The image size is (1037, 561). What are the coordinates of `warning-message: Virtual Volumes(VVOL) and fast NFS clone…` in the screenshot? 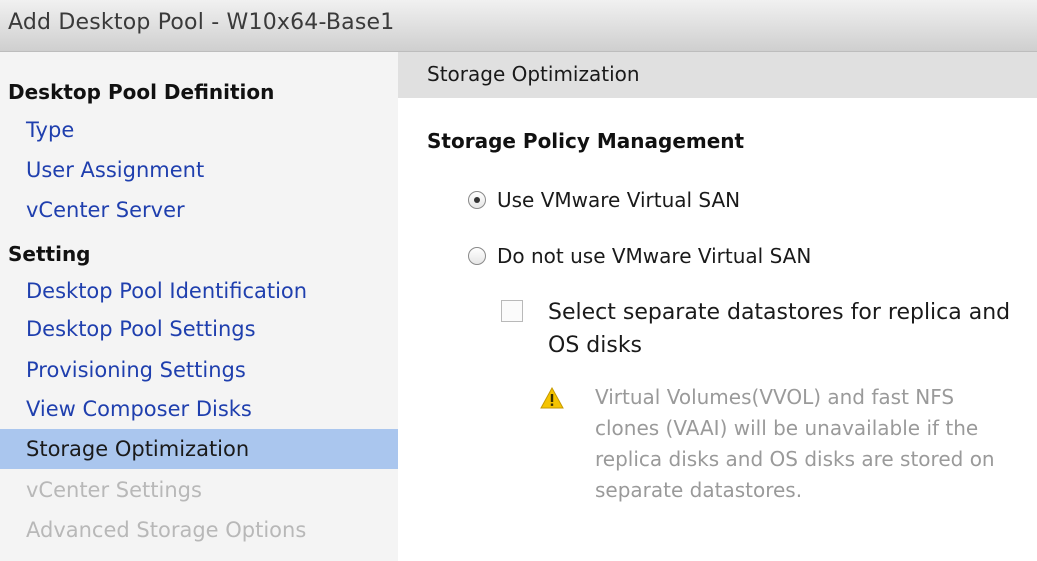 It's located at (795, 443).